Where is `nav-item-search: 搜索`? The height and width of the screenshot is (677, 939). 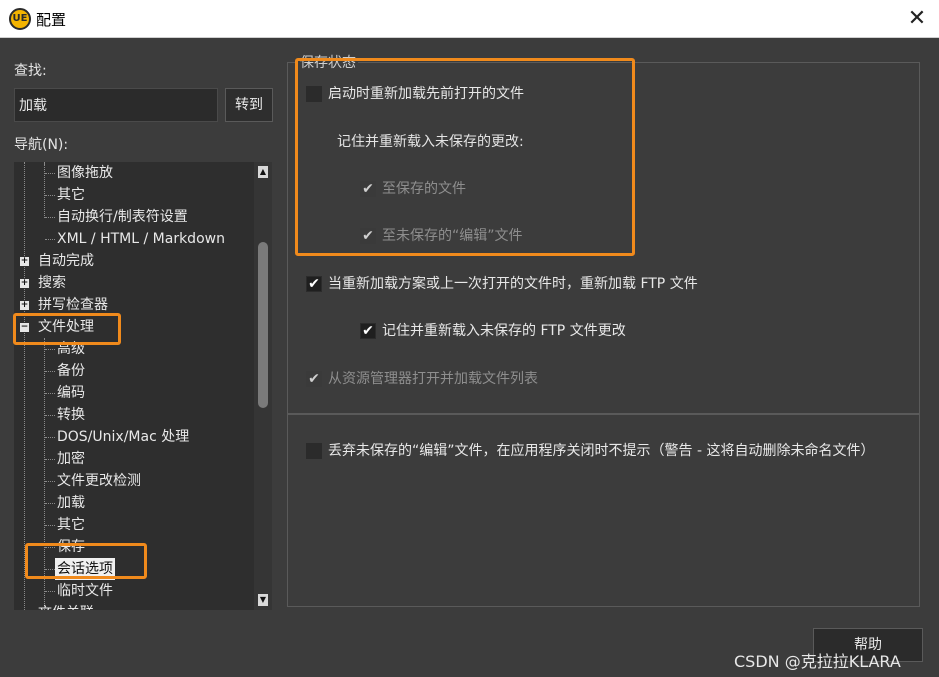
nav-item-search: 搜索 is located at coordinates (52, 283).